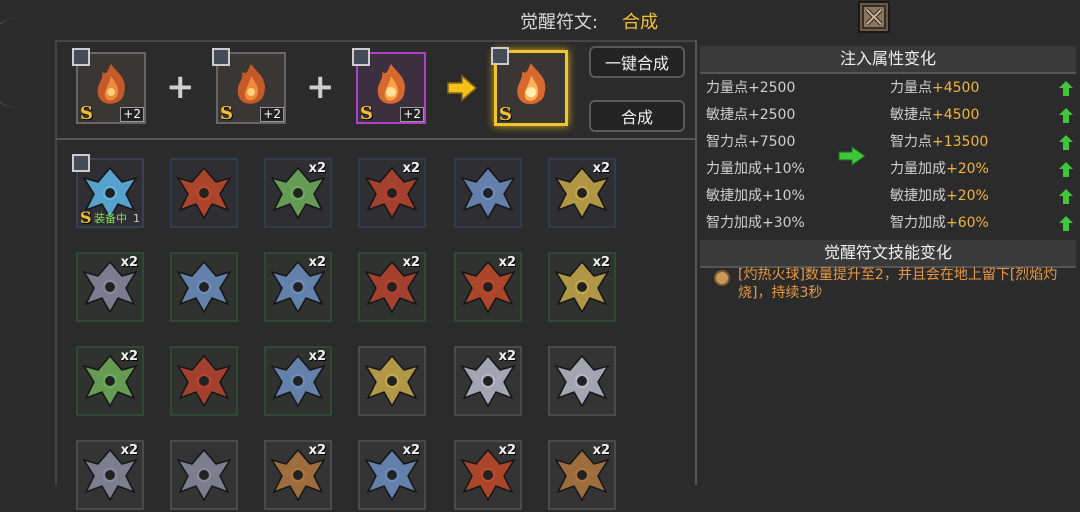  I want to click on stat-value: +20%, so click(967, 169).